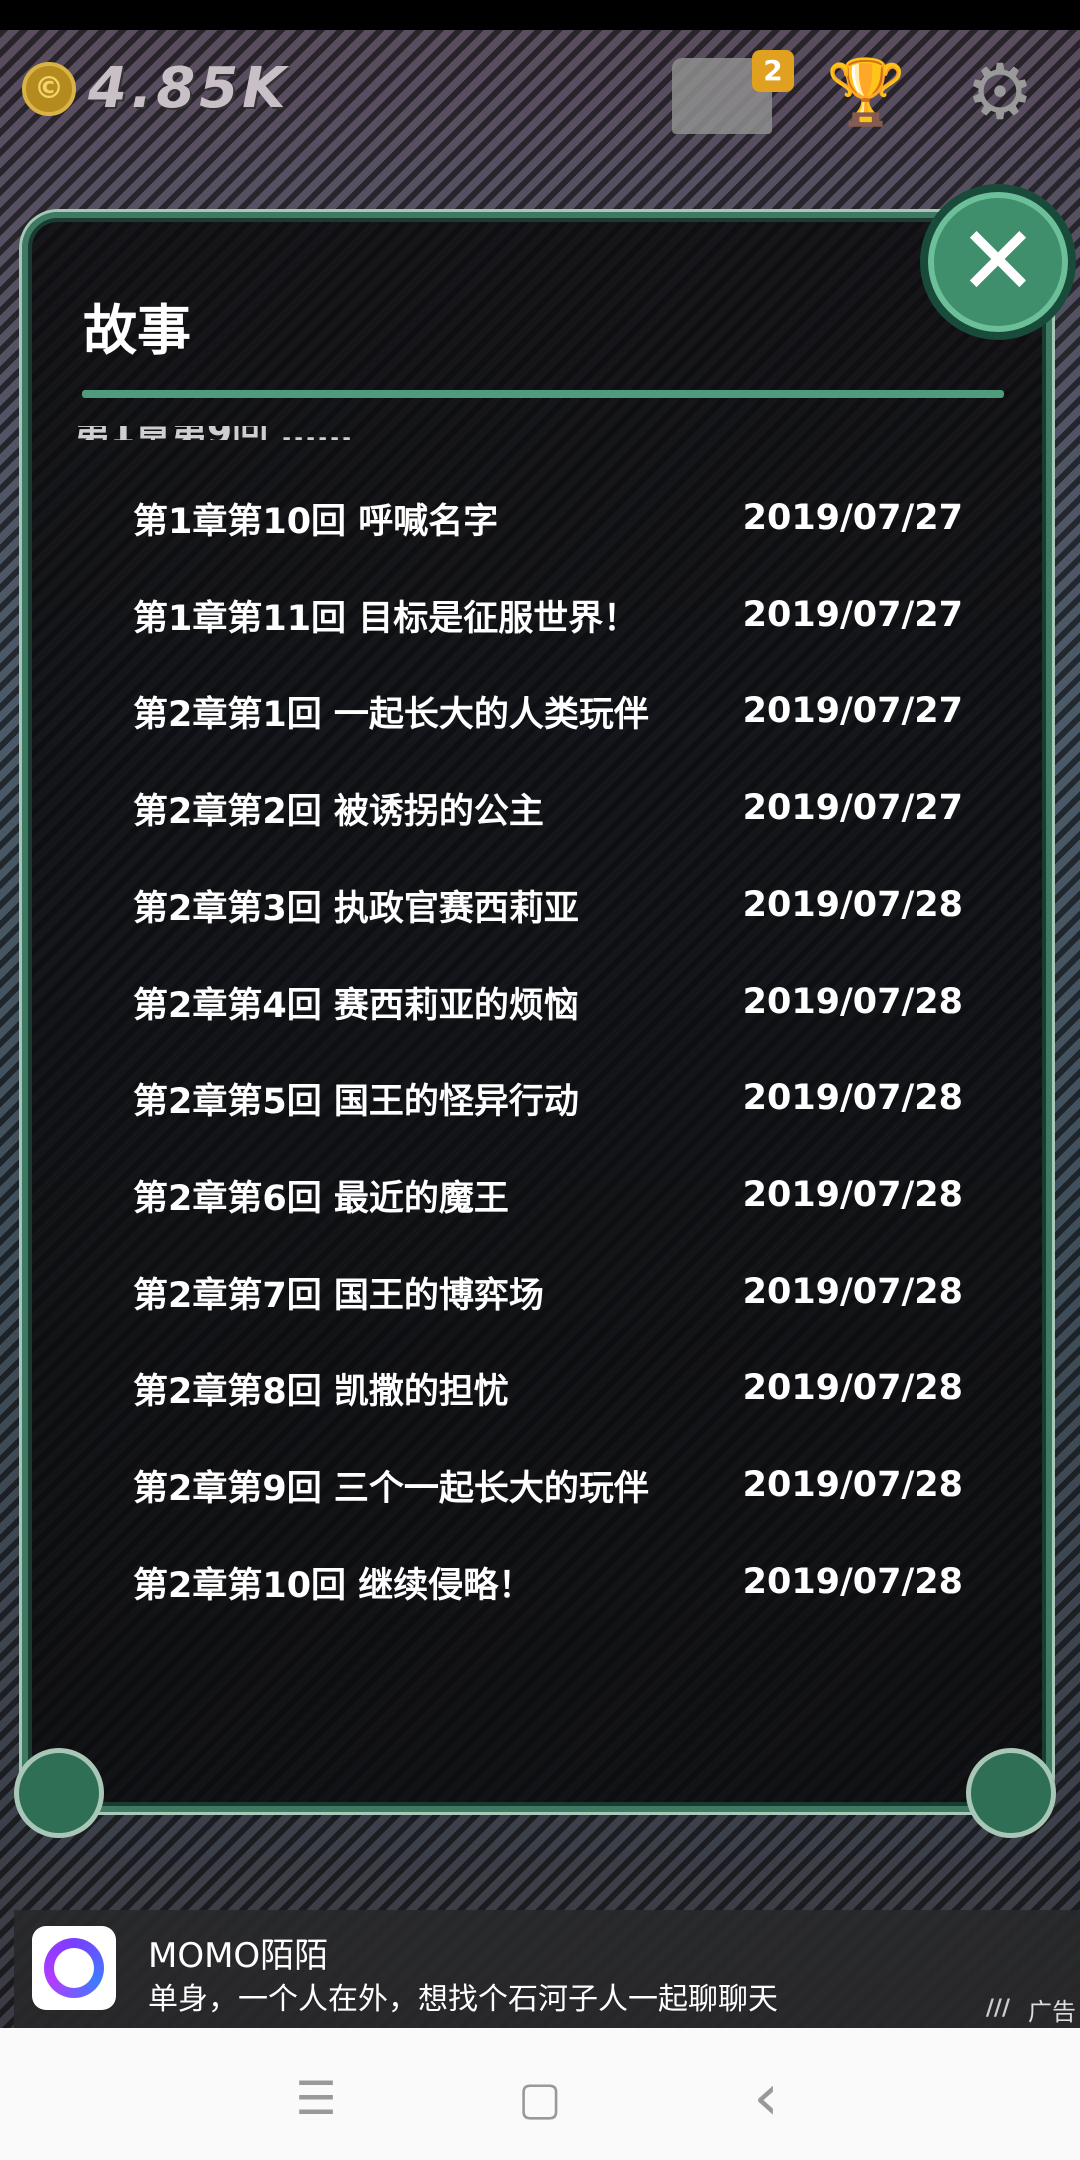 Image resolution: width=1080 pixels, height=2160 pixels. What do you see at coordinates (137, 330) in the screenshot?
I see `modal-title: 故事` at bounding box center [137, 330].